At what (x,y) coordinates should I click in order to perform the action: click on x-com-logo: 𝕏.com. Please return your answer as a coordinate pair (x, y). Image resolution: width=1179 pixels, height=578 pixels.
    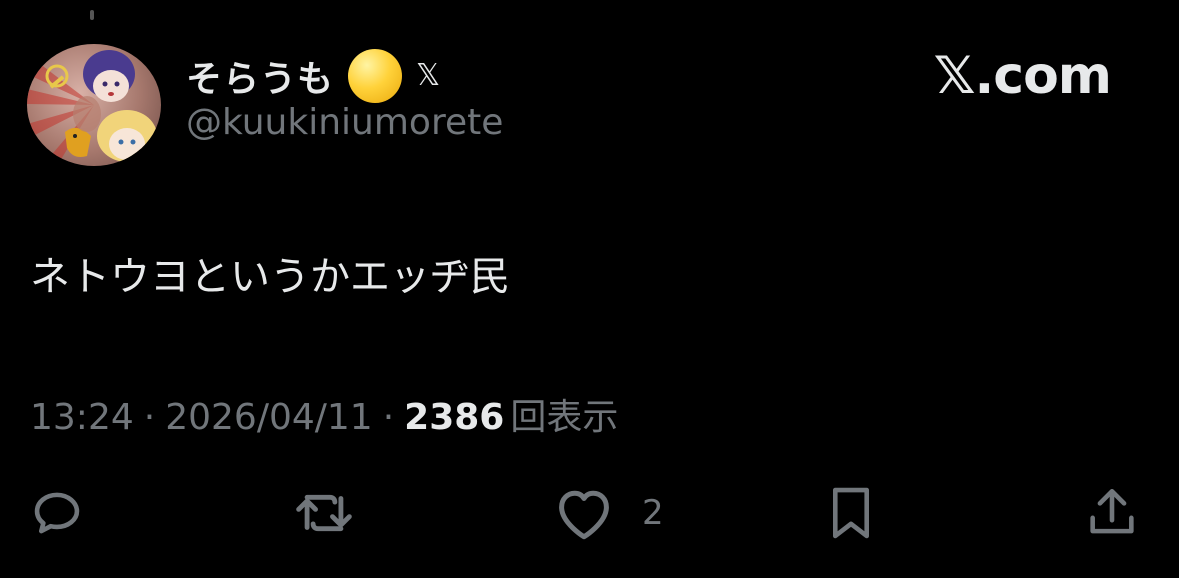
    Looking at the image, I should click on (1022, 76).